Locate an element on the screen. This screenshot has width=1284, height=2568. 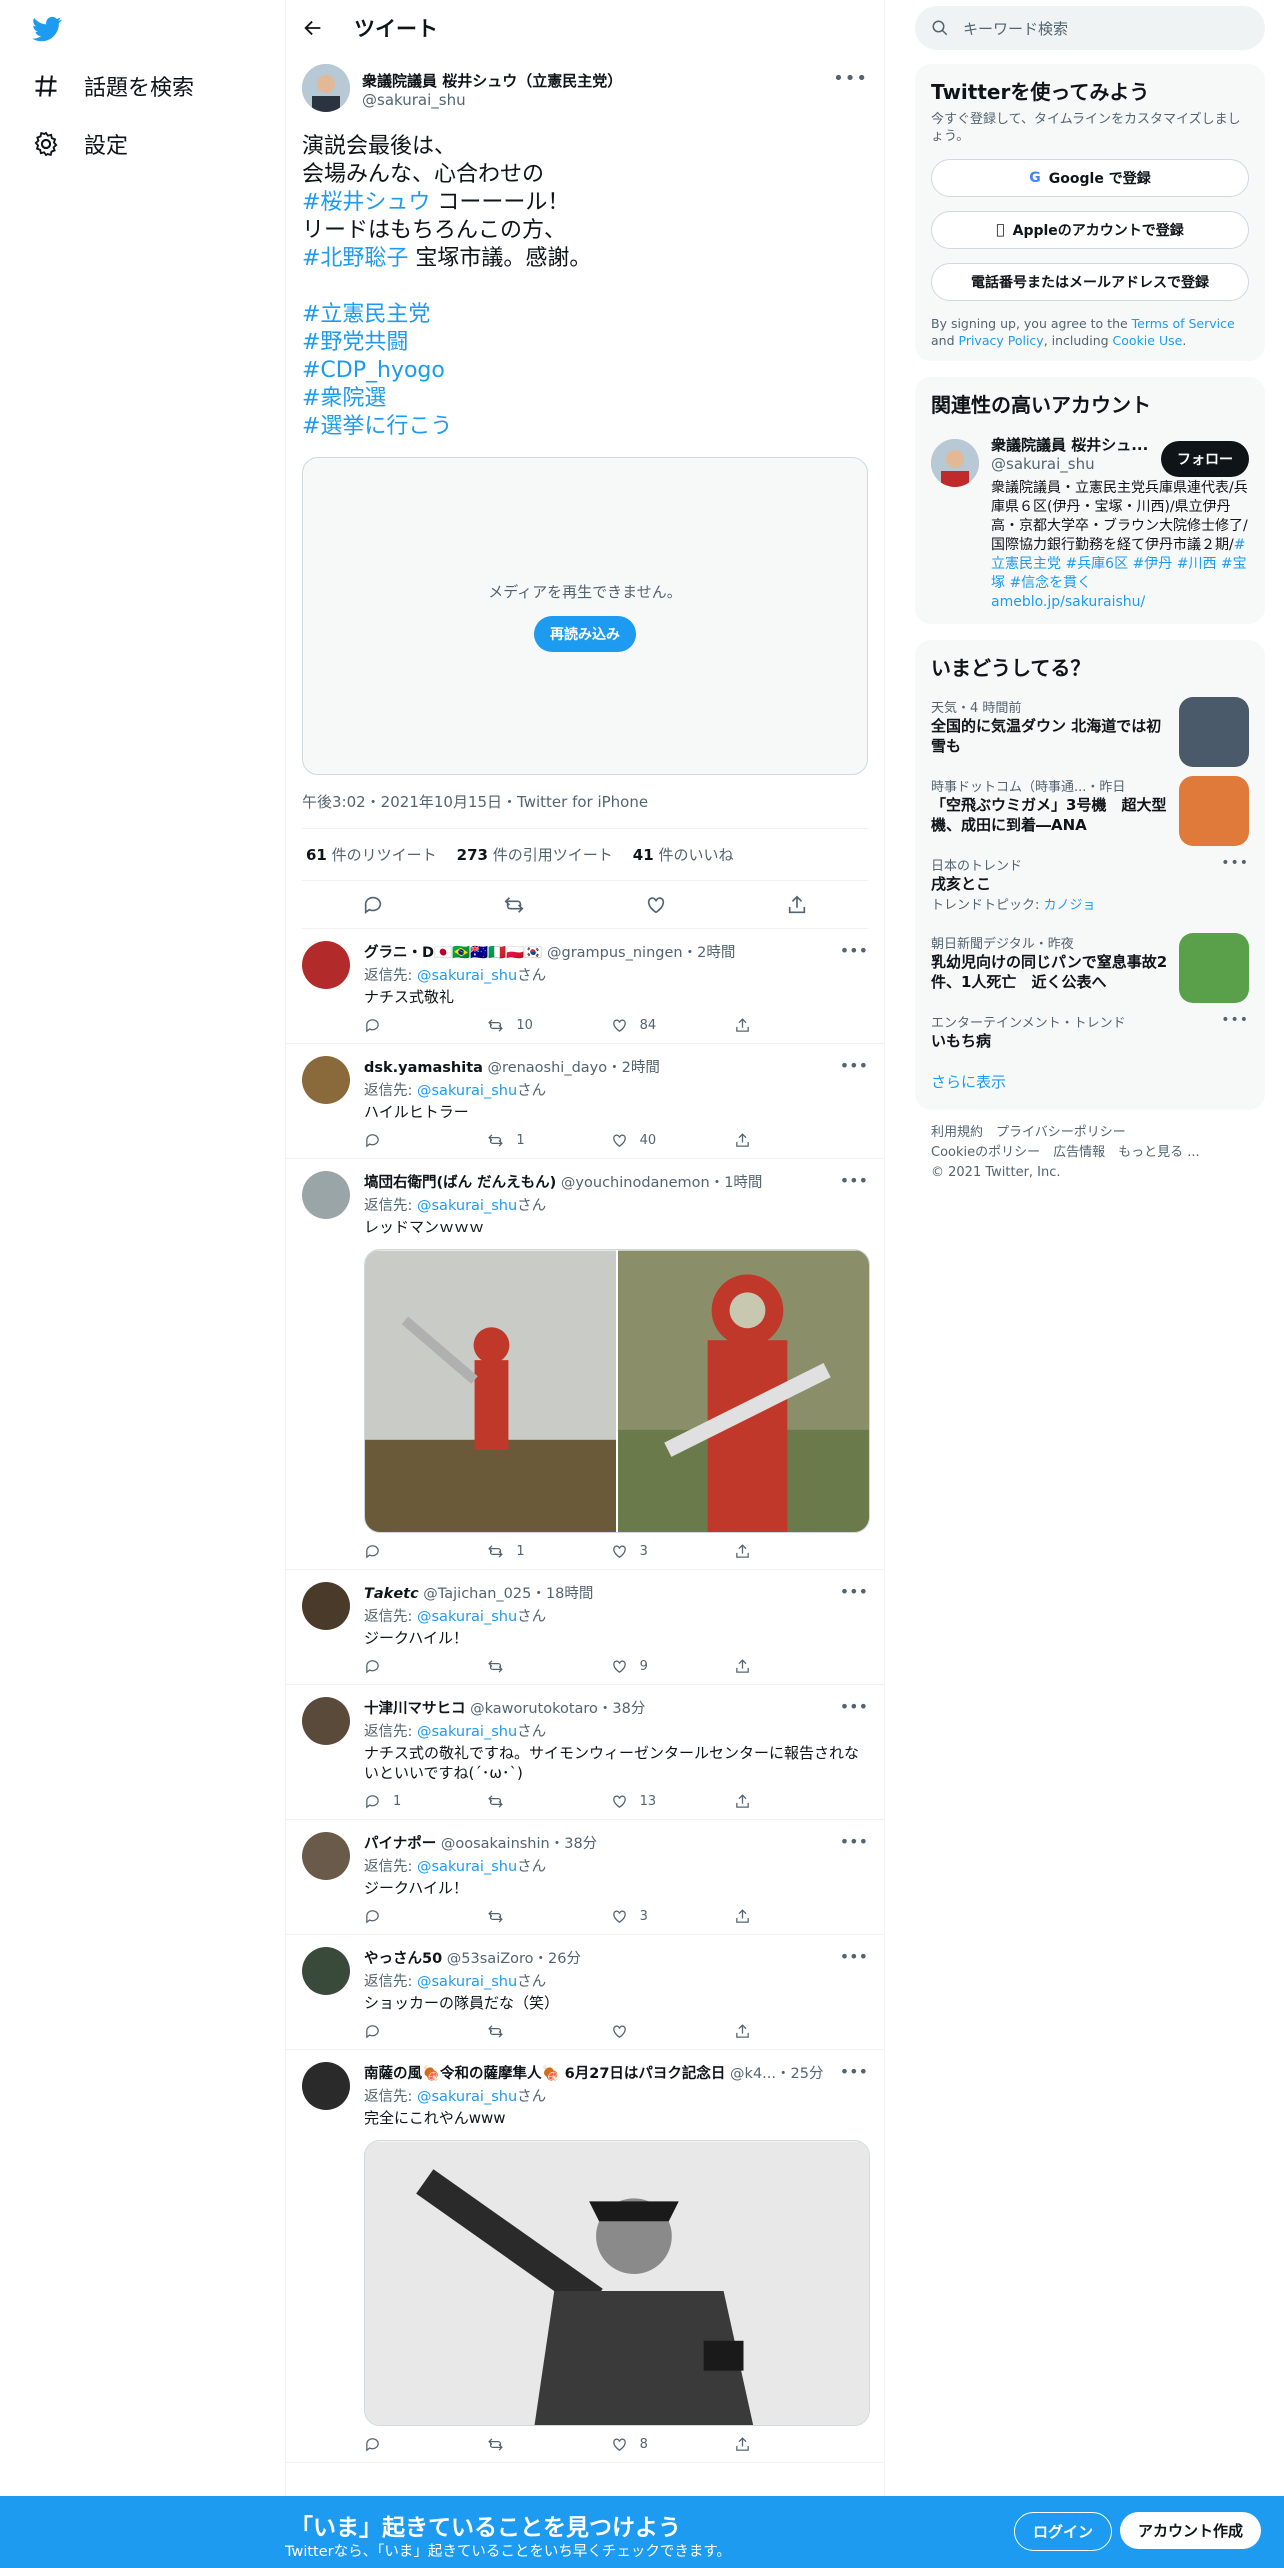
reply-time: ・18時間 is located at coordinates (562, 1594).